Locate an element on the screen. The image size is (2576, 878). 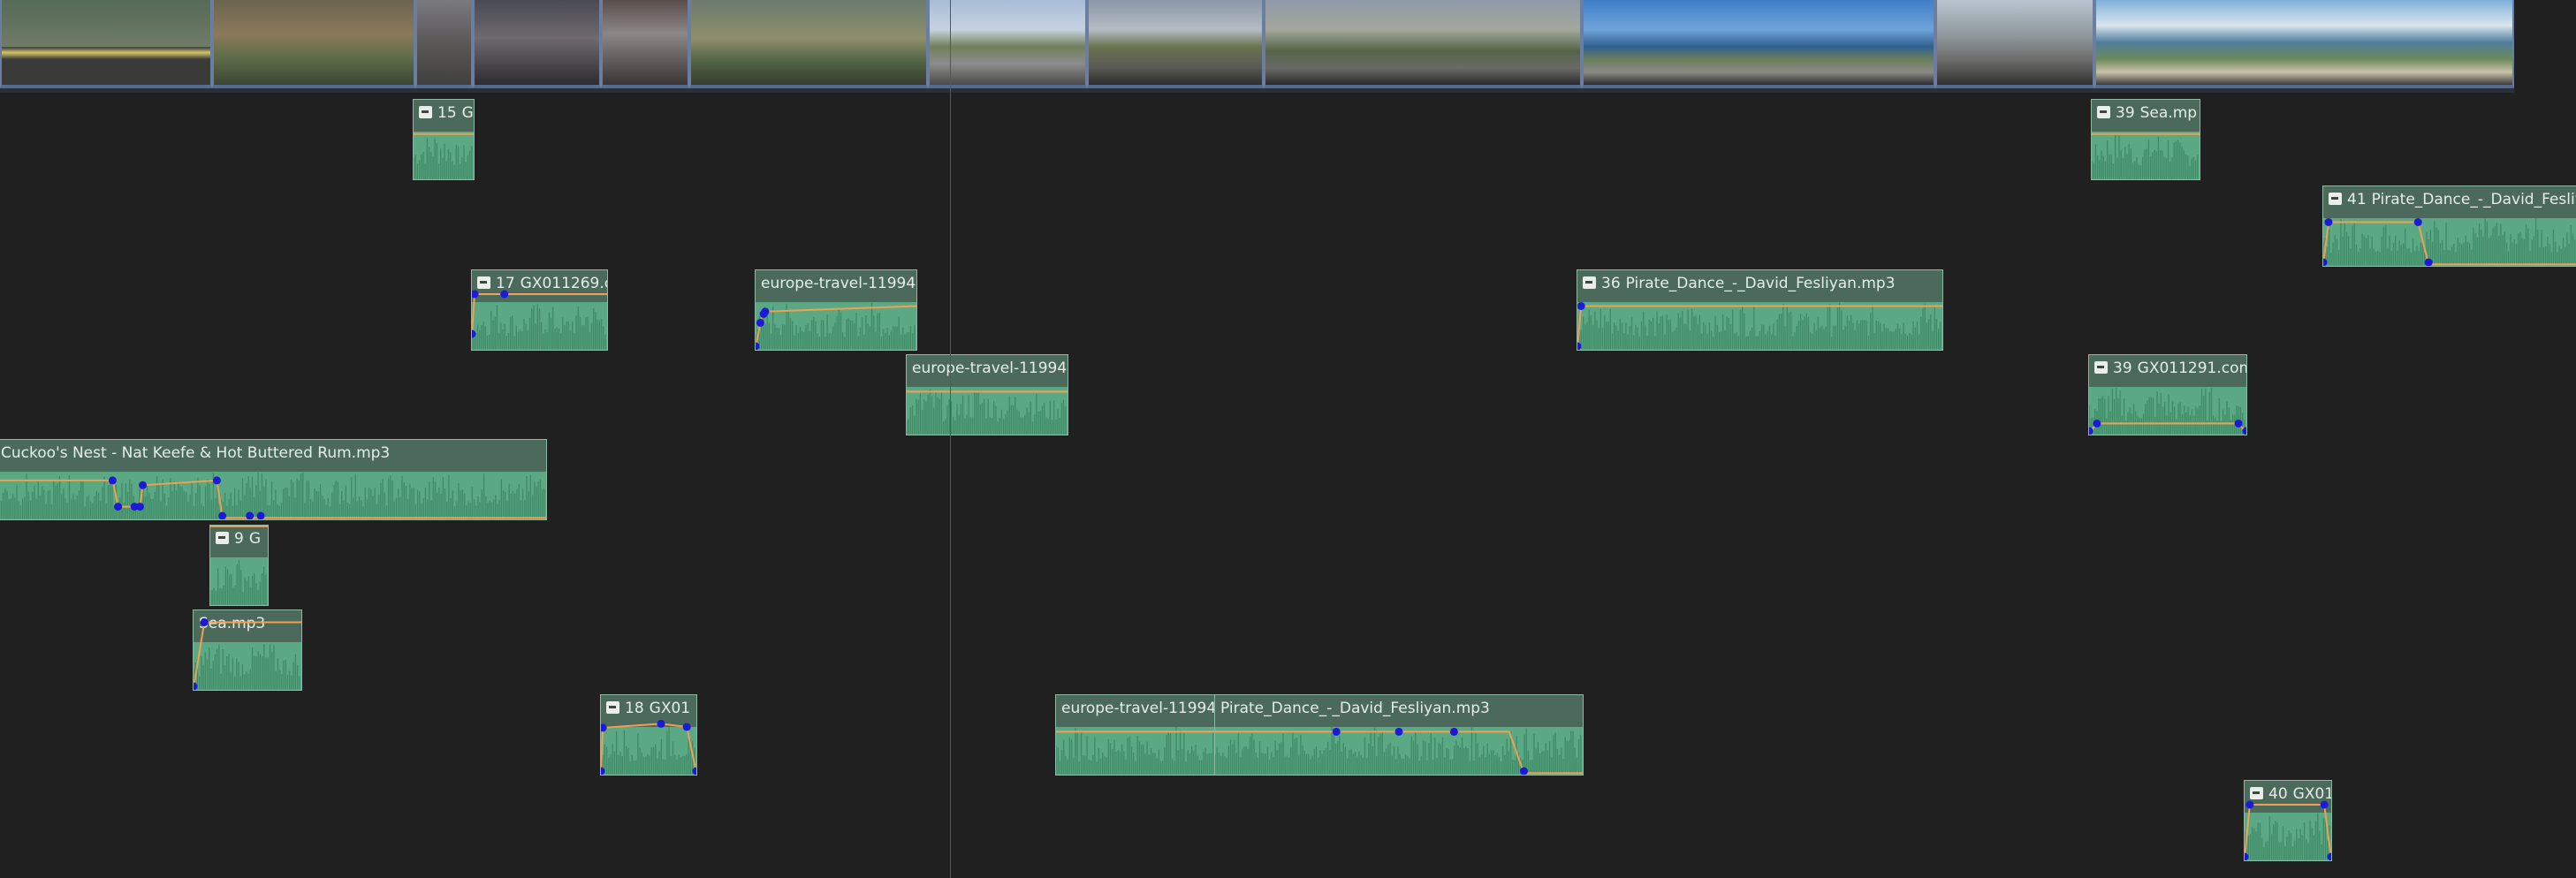
audio-clip: 9G is located at coordinates (239, 565).